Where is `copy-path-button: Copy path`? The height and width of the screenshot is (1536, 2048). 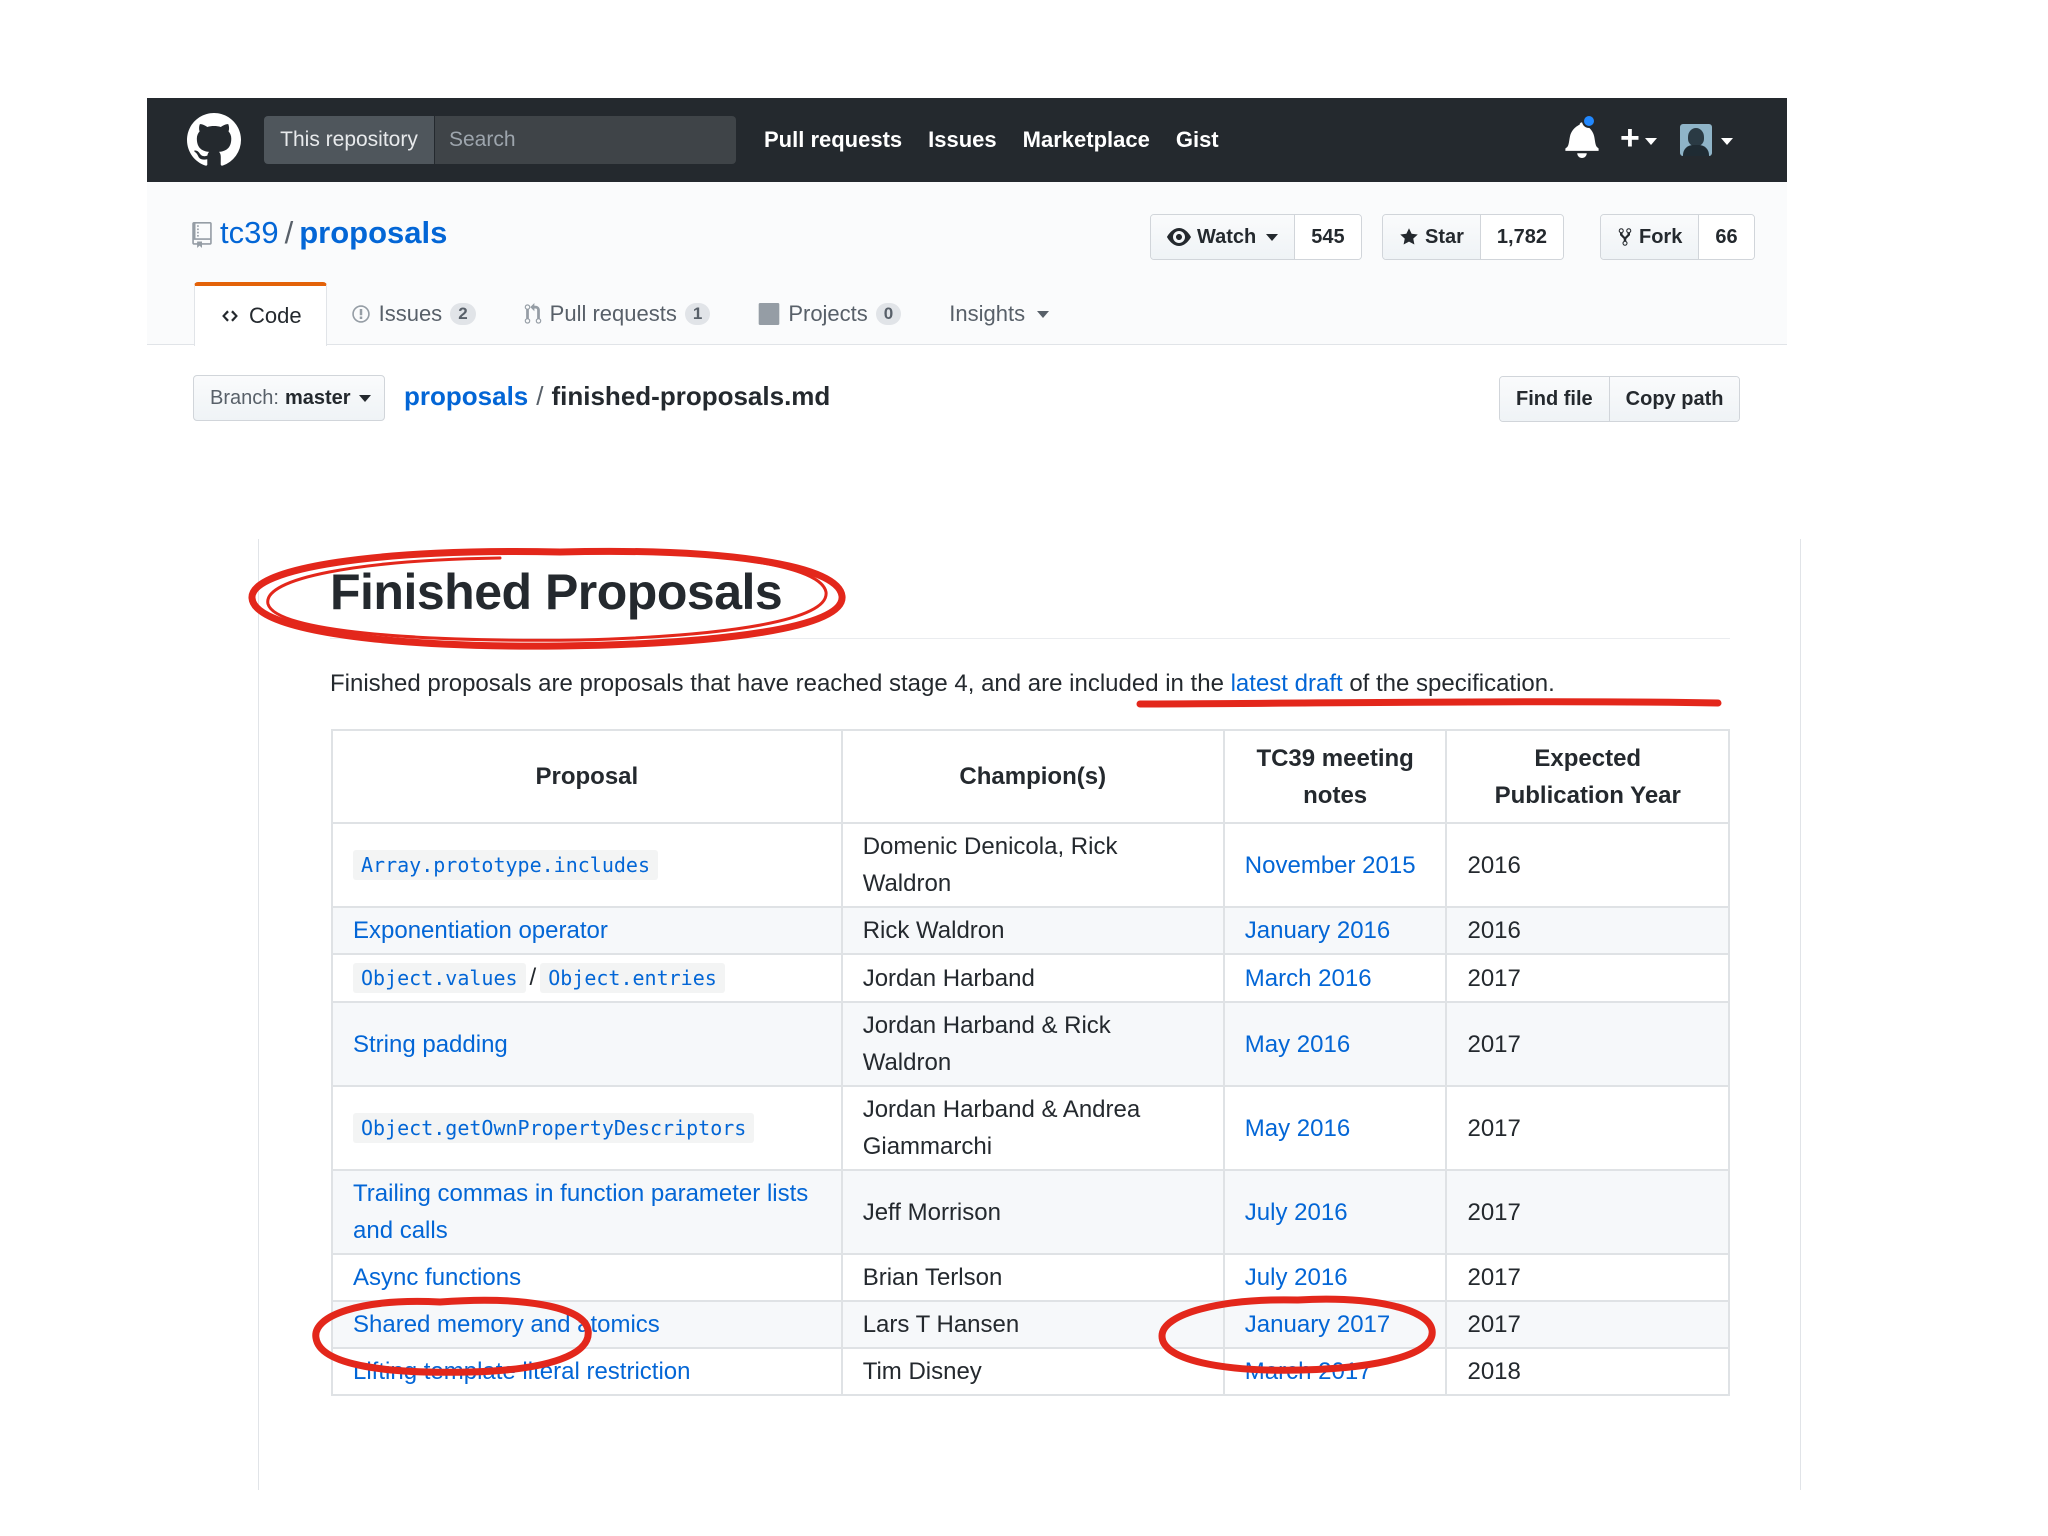 copy-path-button: Copy path is located at coordinates (1674, 399).